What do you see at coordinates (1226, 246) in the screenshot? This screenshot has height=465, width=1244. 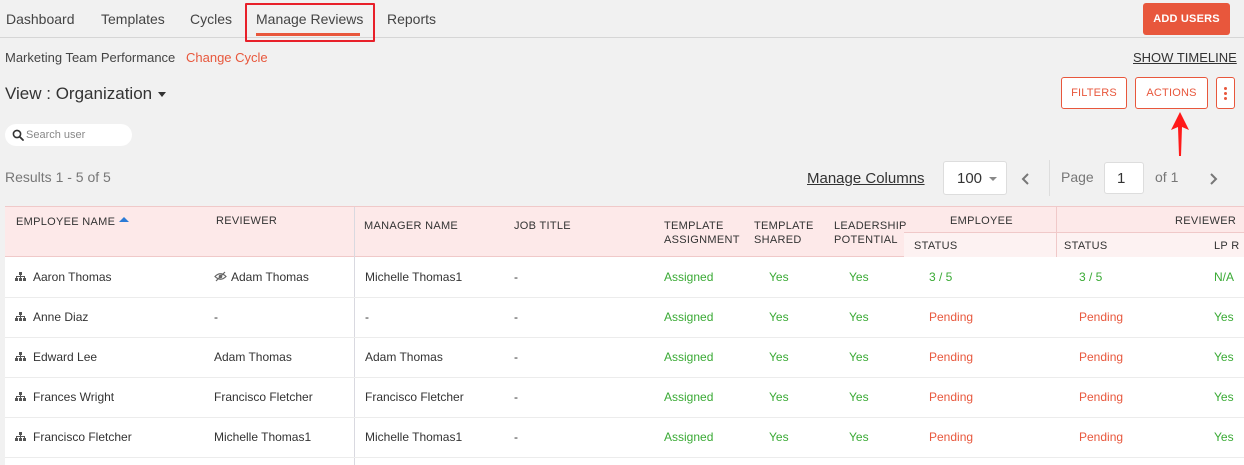 I see `col-reviewer-lp: LP R` at bounding box center [1226, 246].